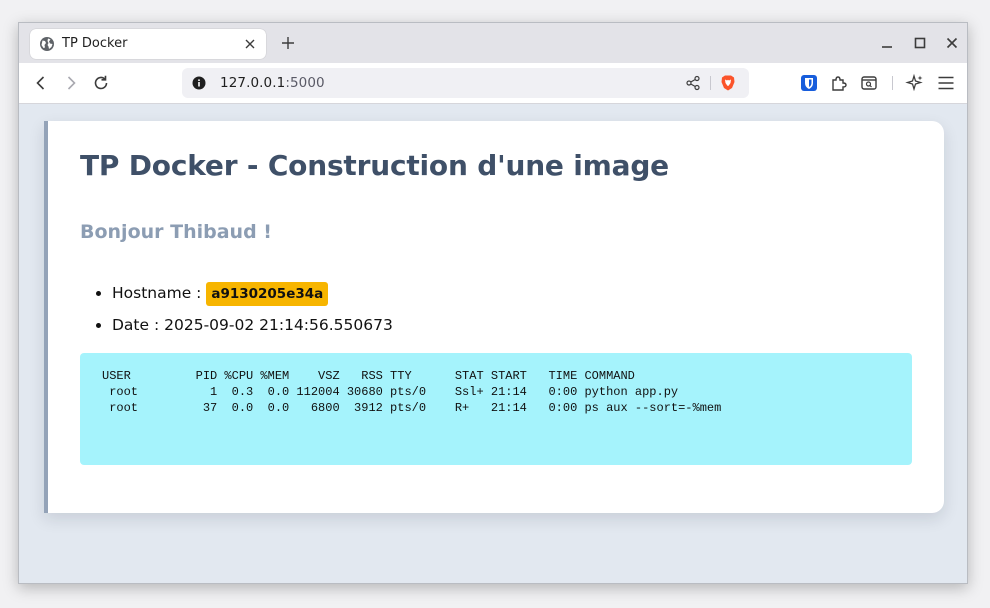  What do you see at coordinates (101, 83) in the screenshot?
I see `reload-icon` at bounding box center [101, 83].